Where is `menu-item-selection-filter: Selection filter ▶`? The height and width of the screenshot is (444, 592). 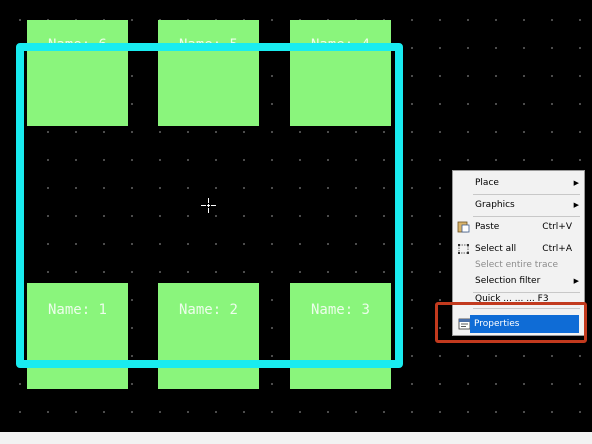 menu-item-selection-filter: Selection filter ▶ is located at coordinates (518, 281).